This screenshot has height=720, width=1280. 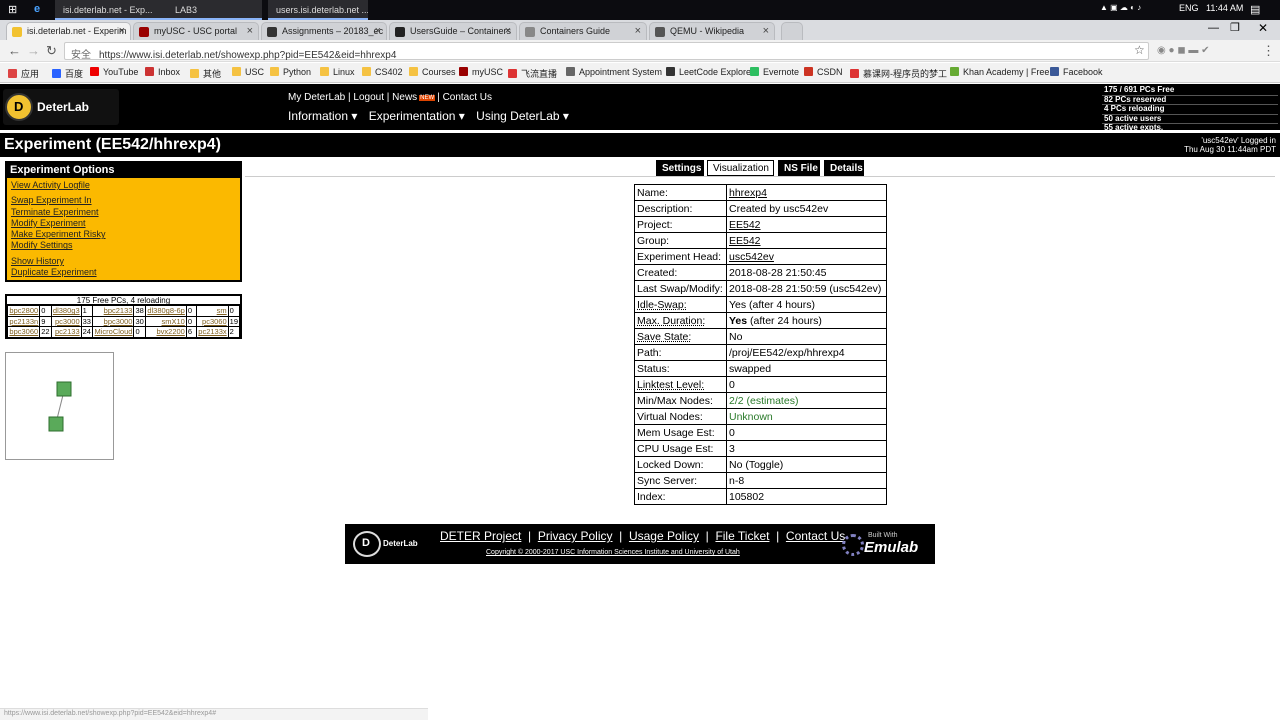 What do you see at coordinates (114, 72) in the screenshot?
I see `bookmark-item: YouTube` at bounding box center [114, 72].